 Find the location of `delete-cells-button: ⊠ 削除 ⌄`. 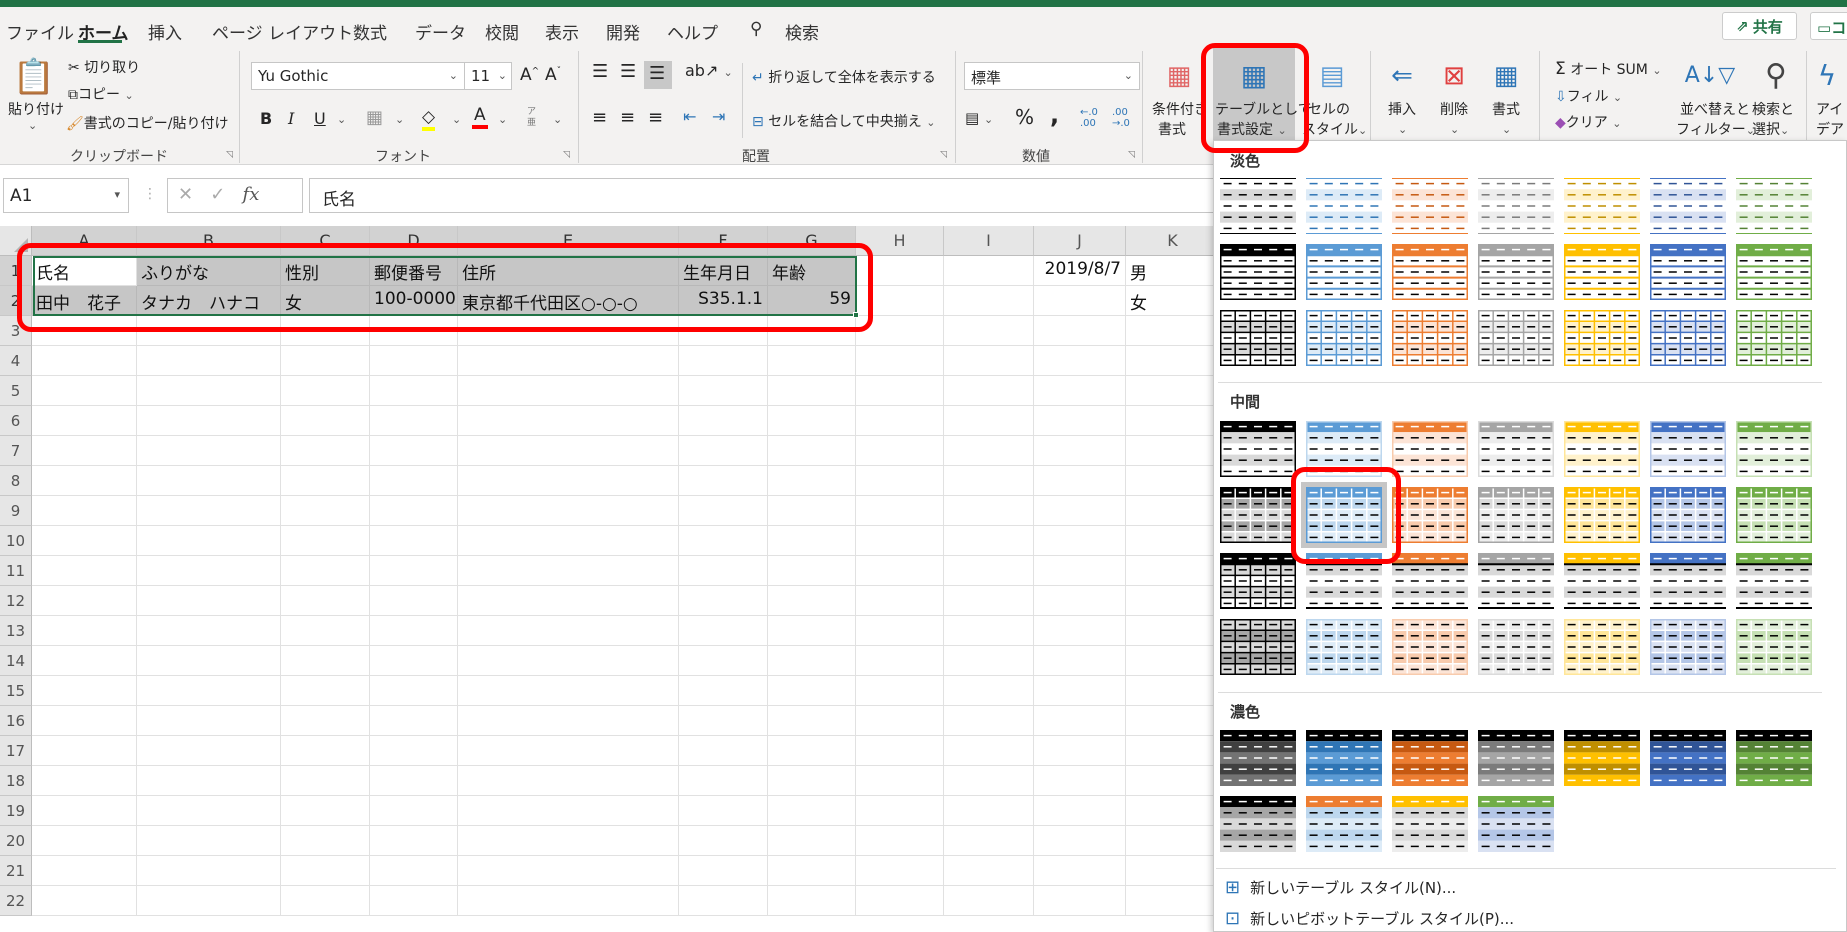

delete-cells-button: ⊠ 削除 ⌄ is located at coordinates (1455, 102).